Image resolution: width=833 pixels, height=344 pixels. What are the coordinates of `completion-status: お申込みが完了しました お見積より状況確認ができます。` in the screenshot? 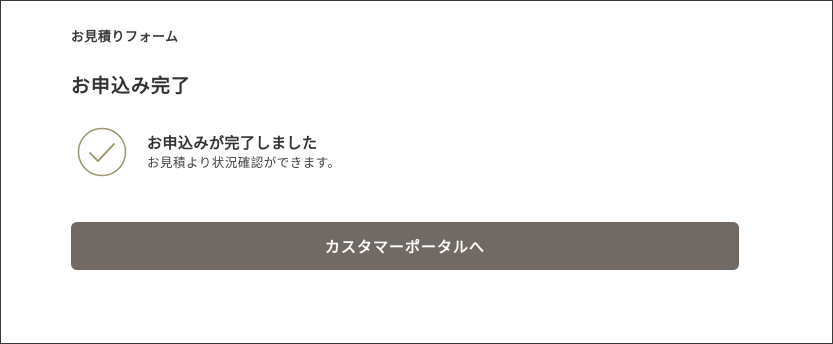 It's located at (209, 152).